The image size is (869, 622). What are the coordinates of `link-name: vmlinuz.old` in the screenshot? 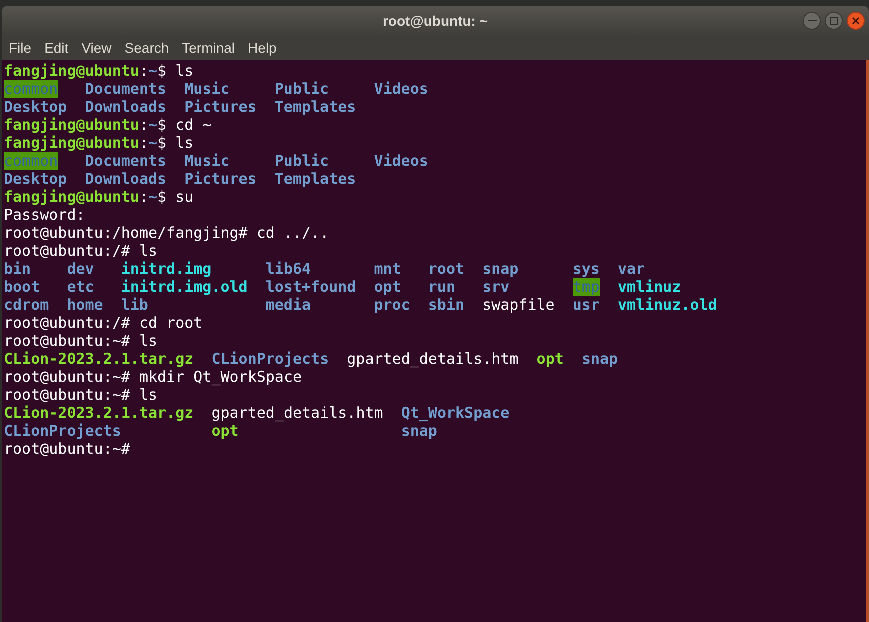 It's located at (668, 305).